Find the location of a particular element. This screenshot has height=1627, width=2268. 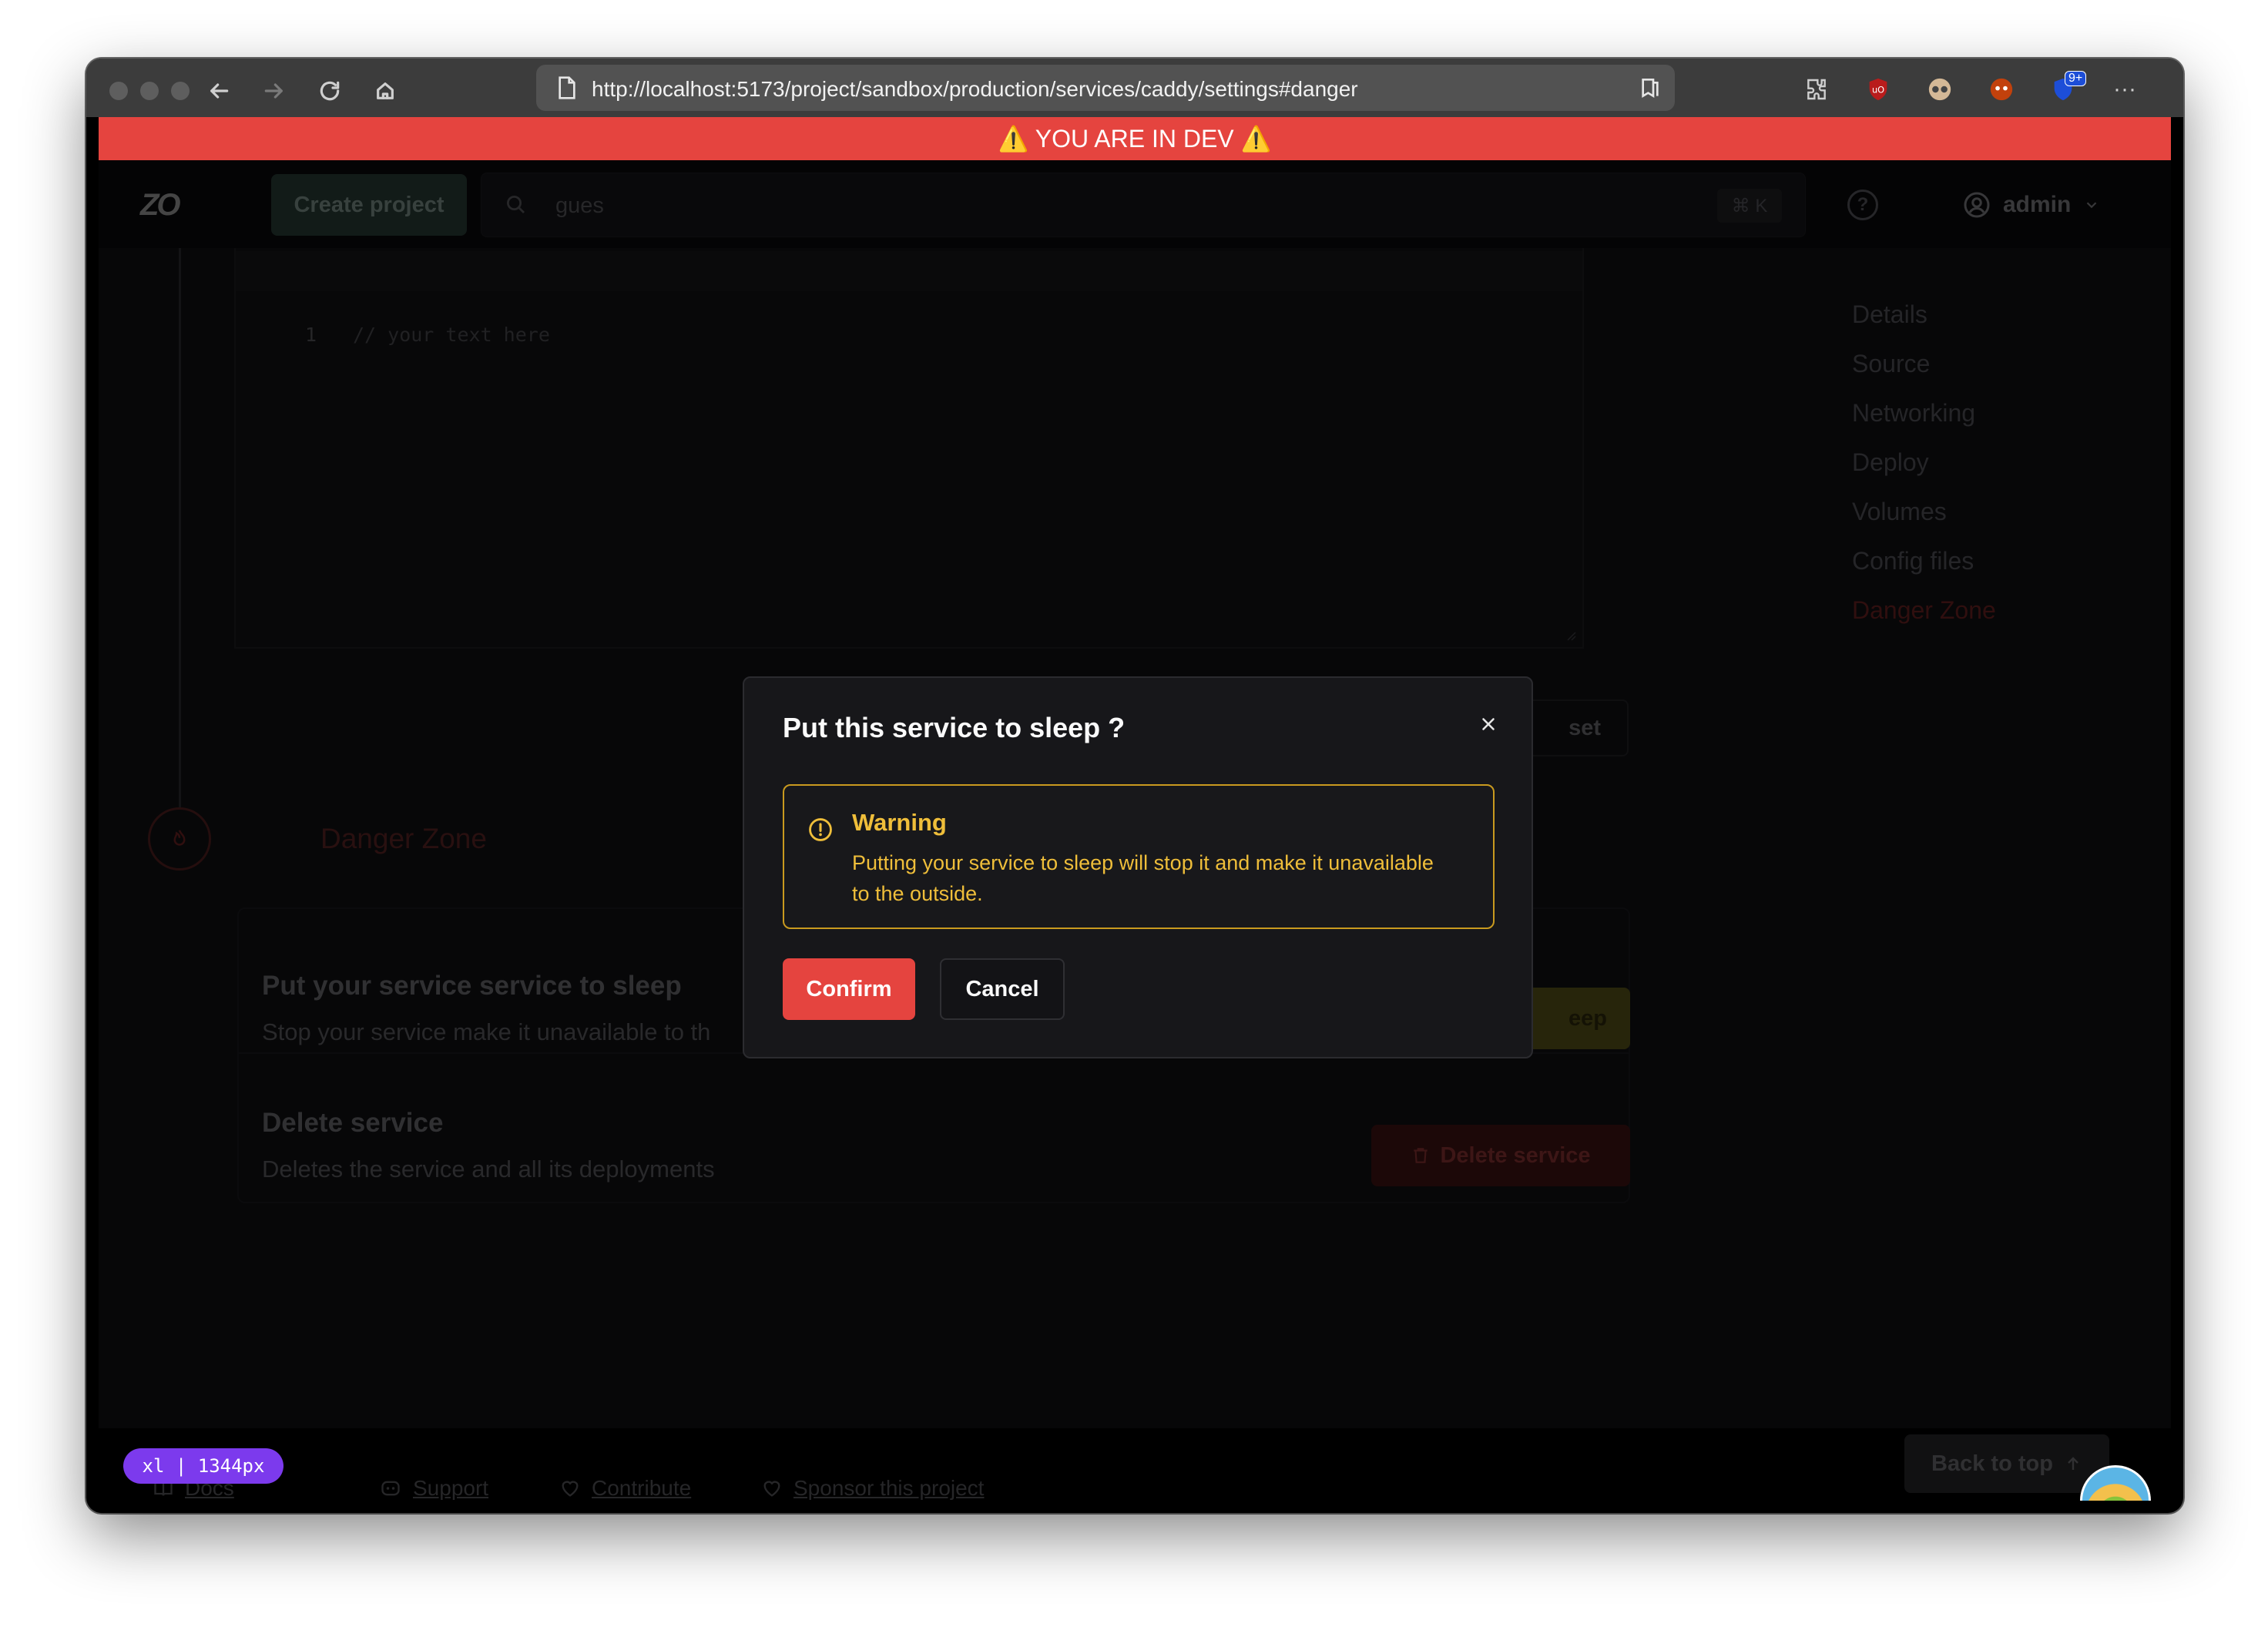

close-icon is located at coordinates (1488, 724).